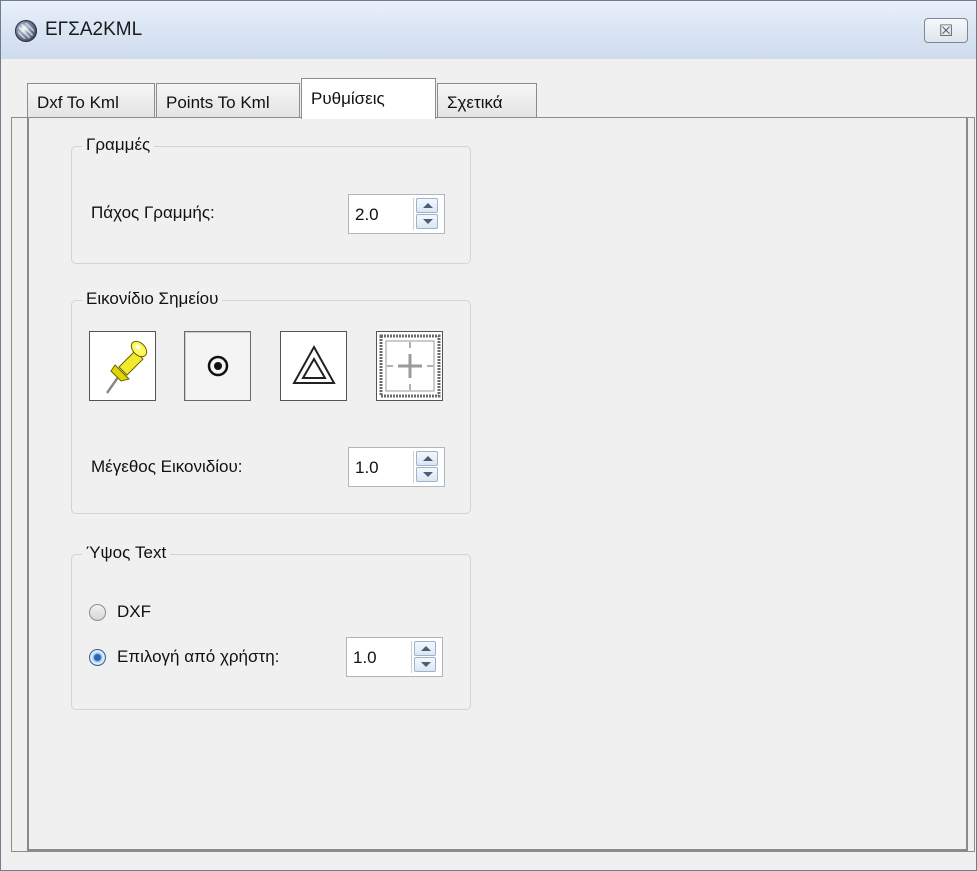 This screenshot has height=871, width=977. I want to click on target-dot-icon-button, so click(217, 366).